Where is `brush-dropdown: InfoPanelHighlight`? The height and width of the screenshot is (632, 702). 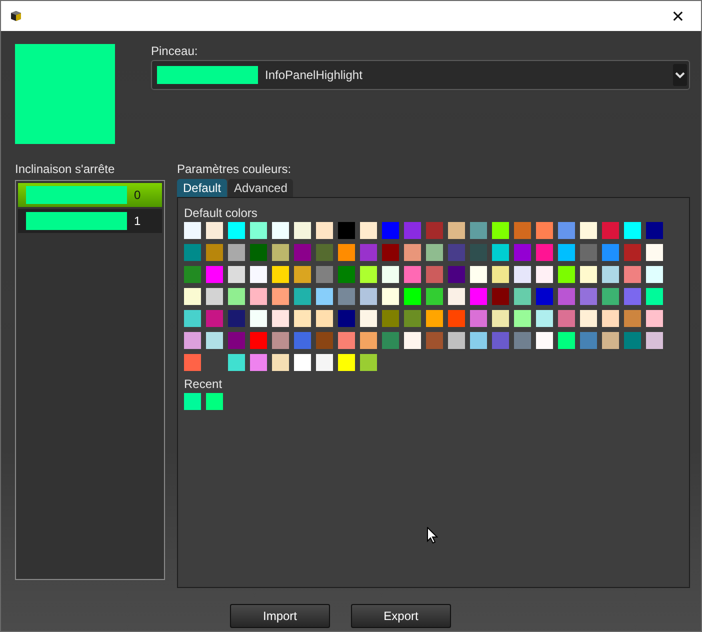 brush-dropdown: InfoPanelHighlight is located at coordinates (420, 75).